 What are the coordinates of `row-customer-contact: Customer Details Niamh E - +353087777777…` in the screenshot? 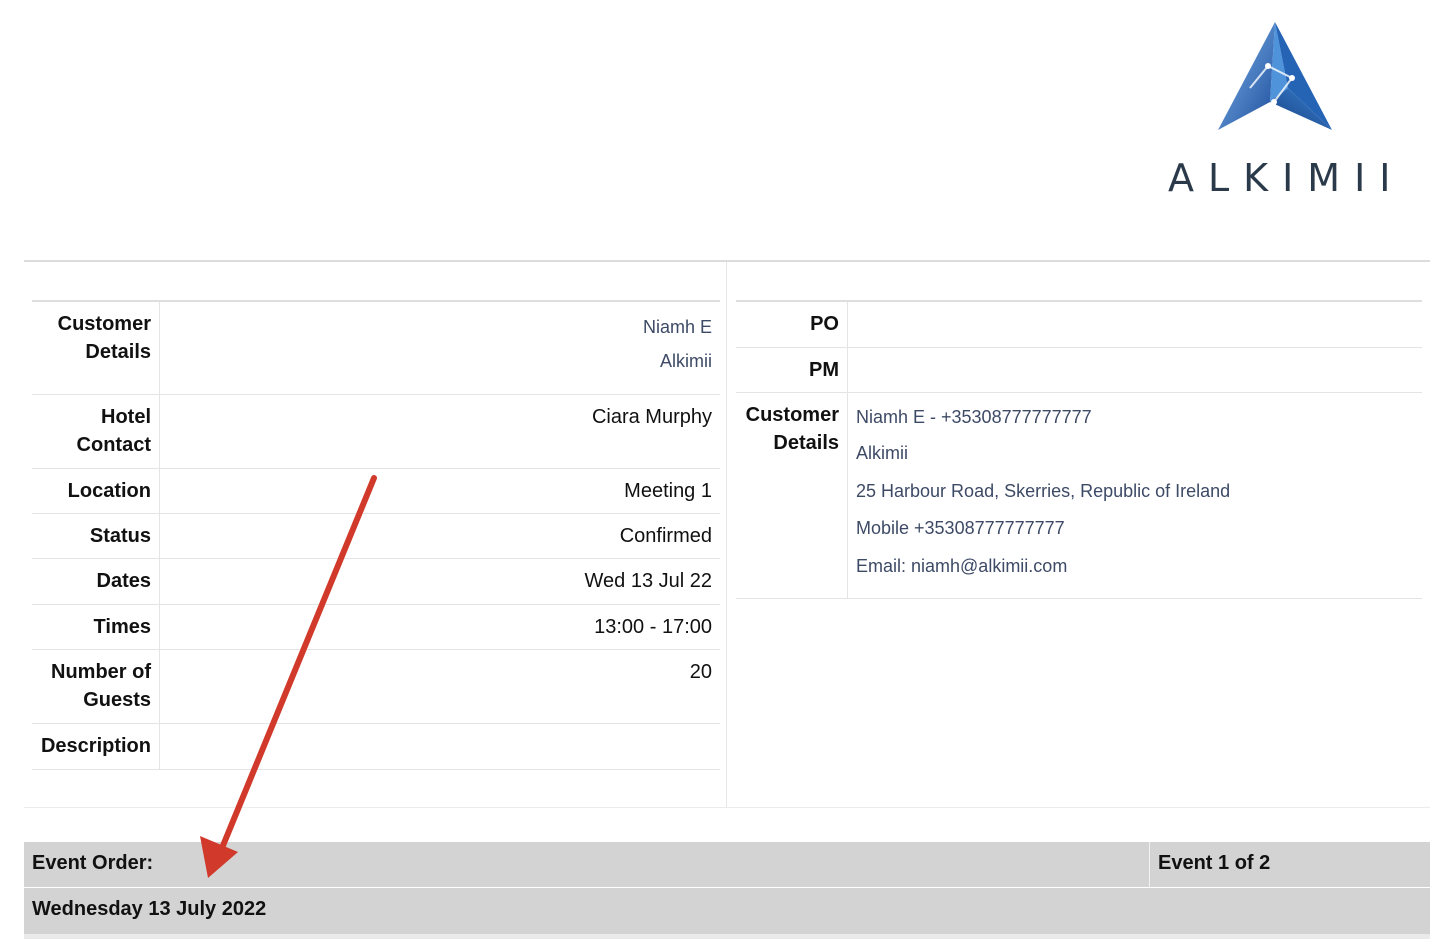 It's located at (1079, 496).